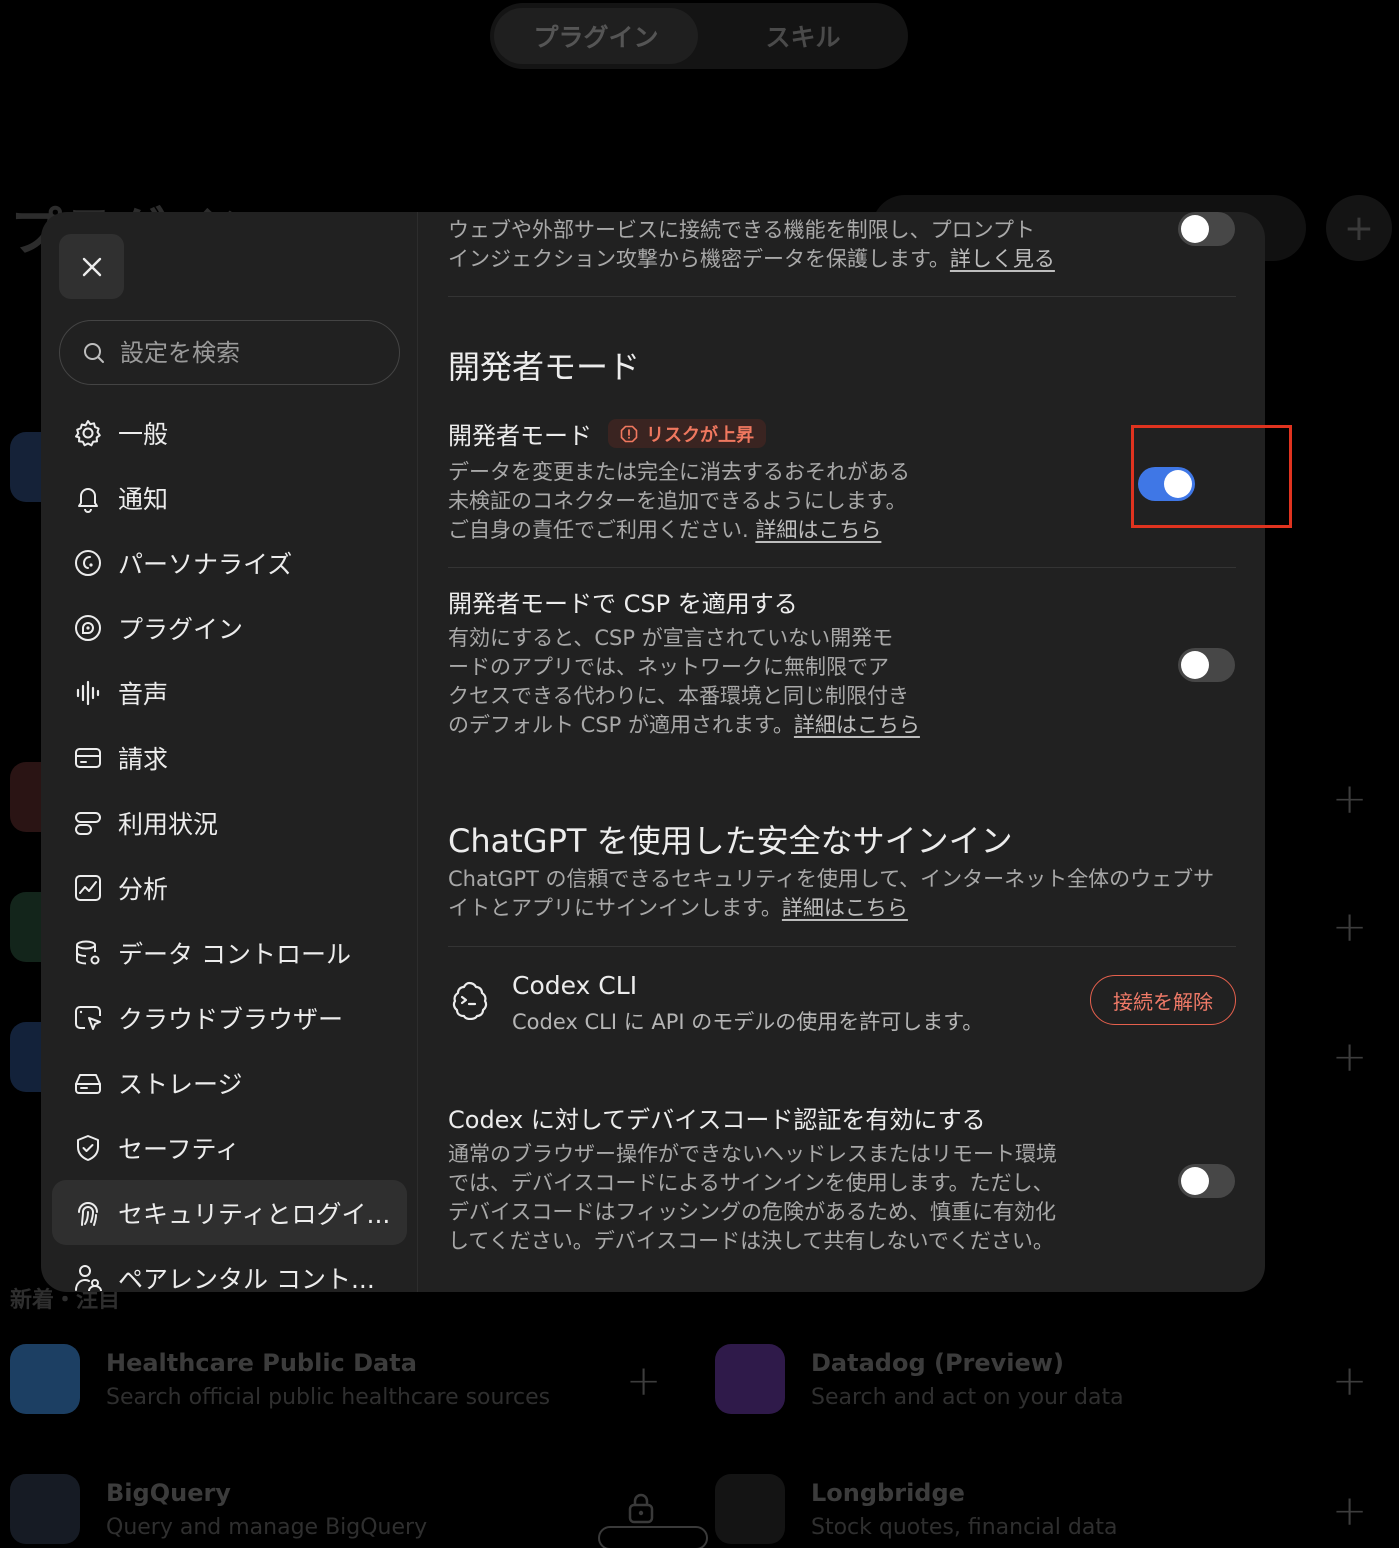 The image size is (1399, 1548). Describe the element at coordinates (857, 725) in the screenshot. I see `csp-details-link: 詳細はこちら` at that location.